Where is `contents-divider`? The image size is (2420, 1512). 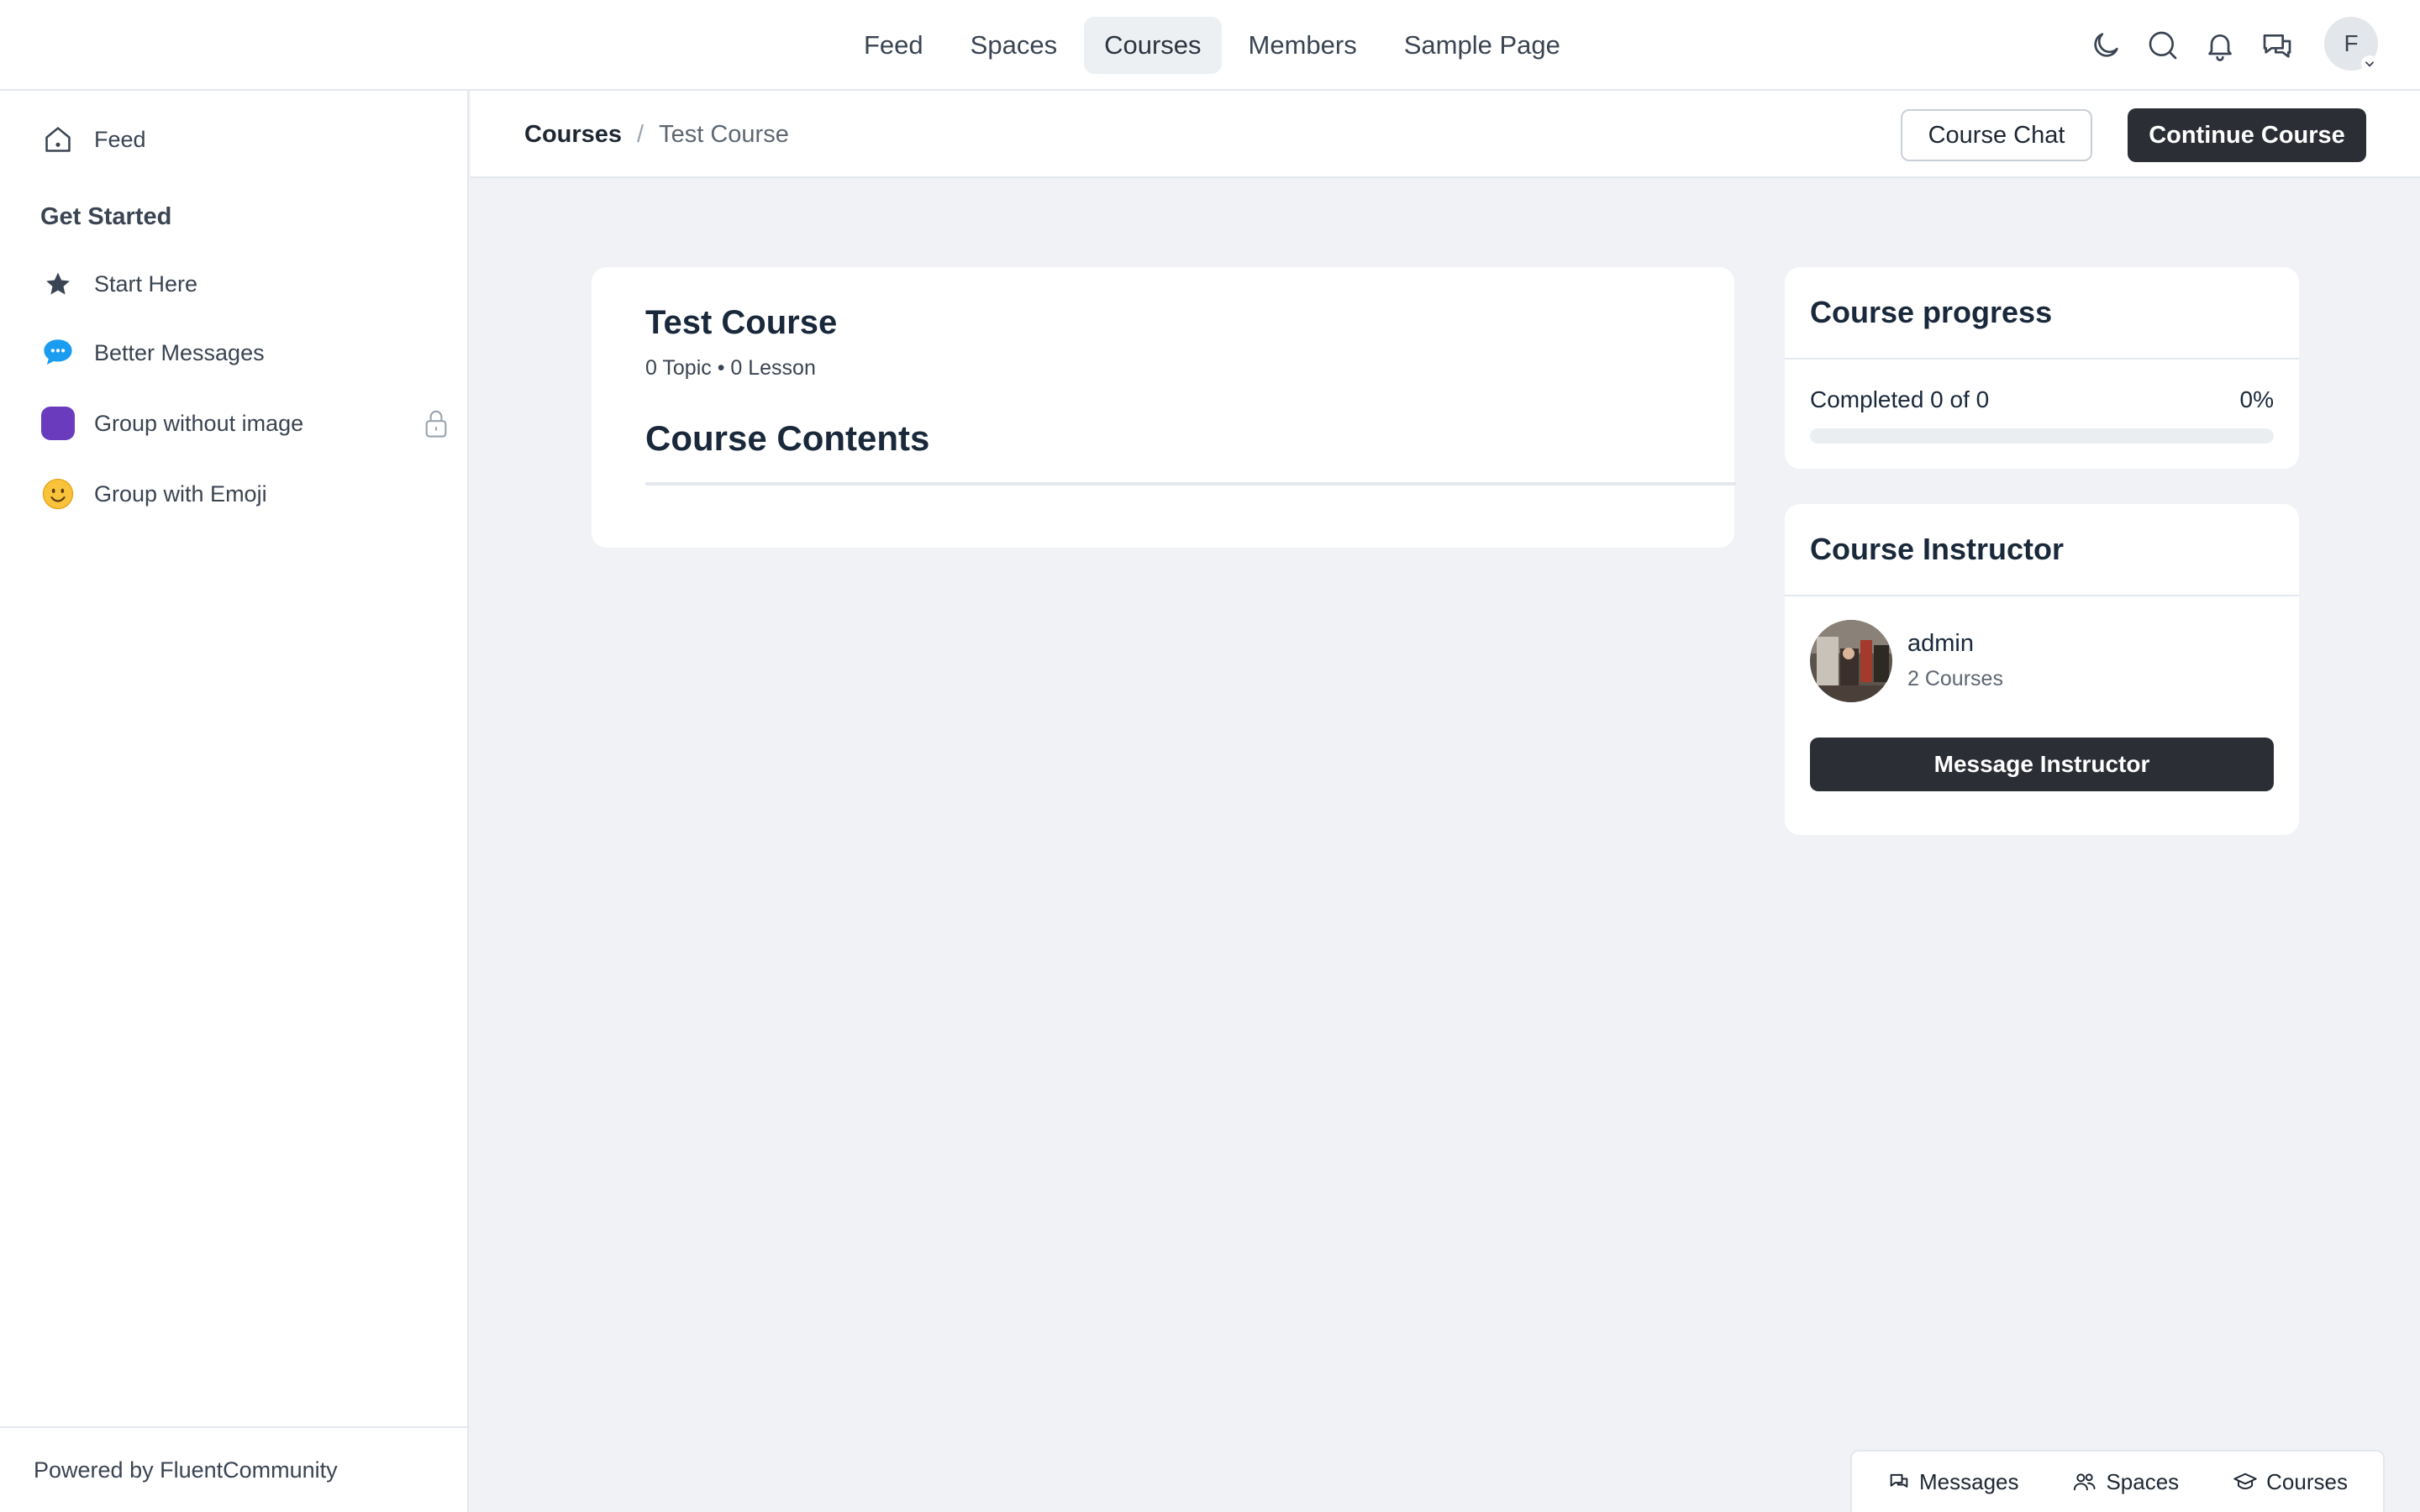
contents-divider is located at coordinates (1191, 484).